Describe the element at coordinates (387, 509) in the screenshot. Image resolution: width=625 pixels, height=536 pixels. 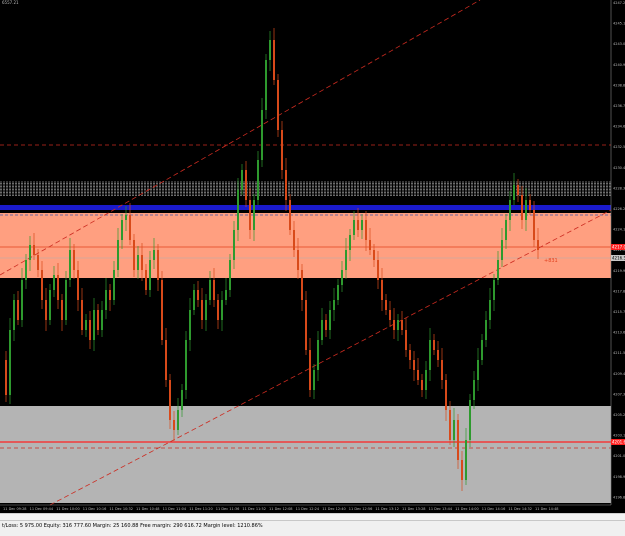
I see `time-tick-label: 11 Dec 13:12` at that location.